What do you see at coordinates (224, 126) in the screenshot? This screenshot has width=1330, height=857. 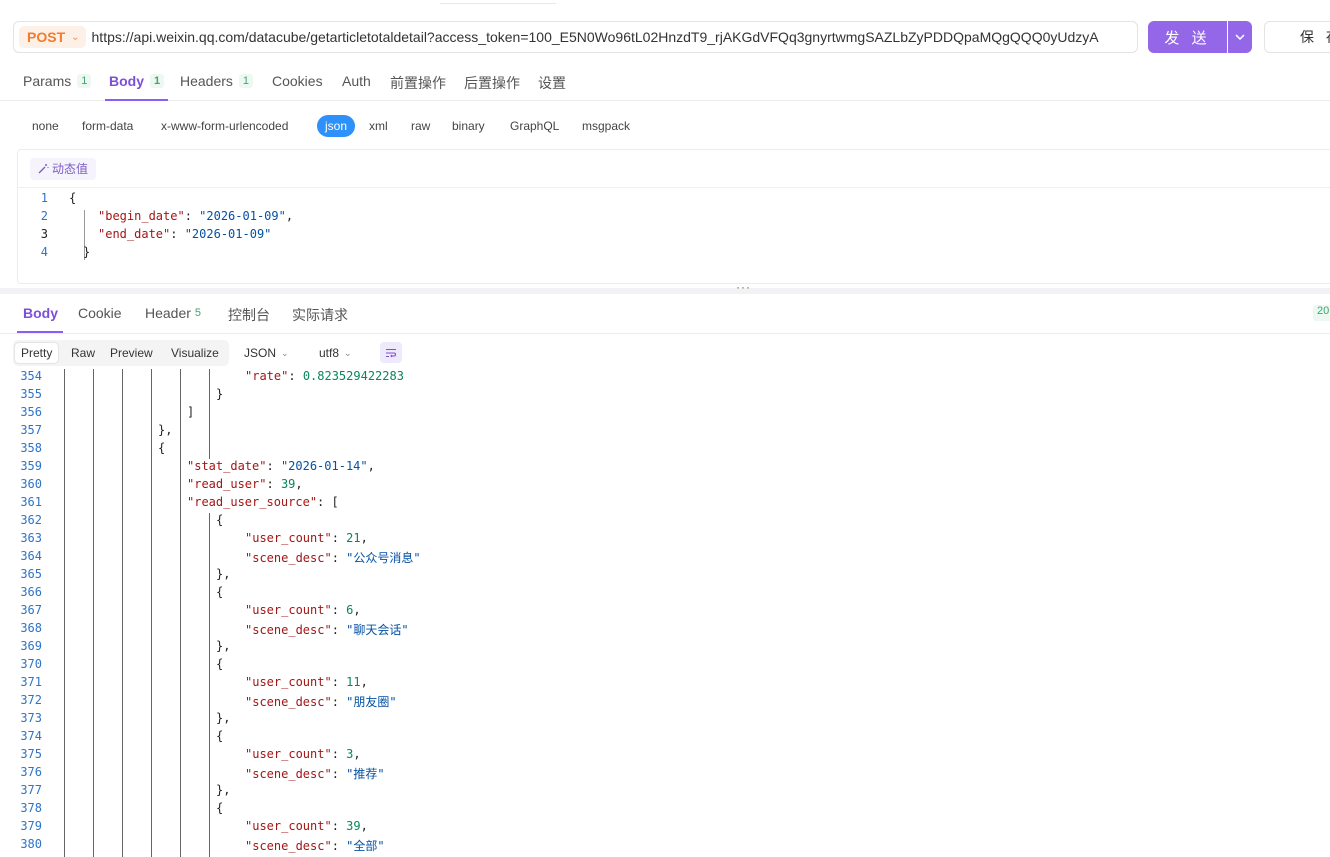 I see `body-type-urlencoded: x-www-form-urlencoded` at bounding box center [224, 126].